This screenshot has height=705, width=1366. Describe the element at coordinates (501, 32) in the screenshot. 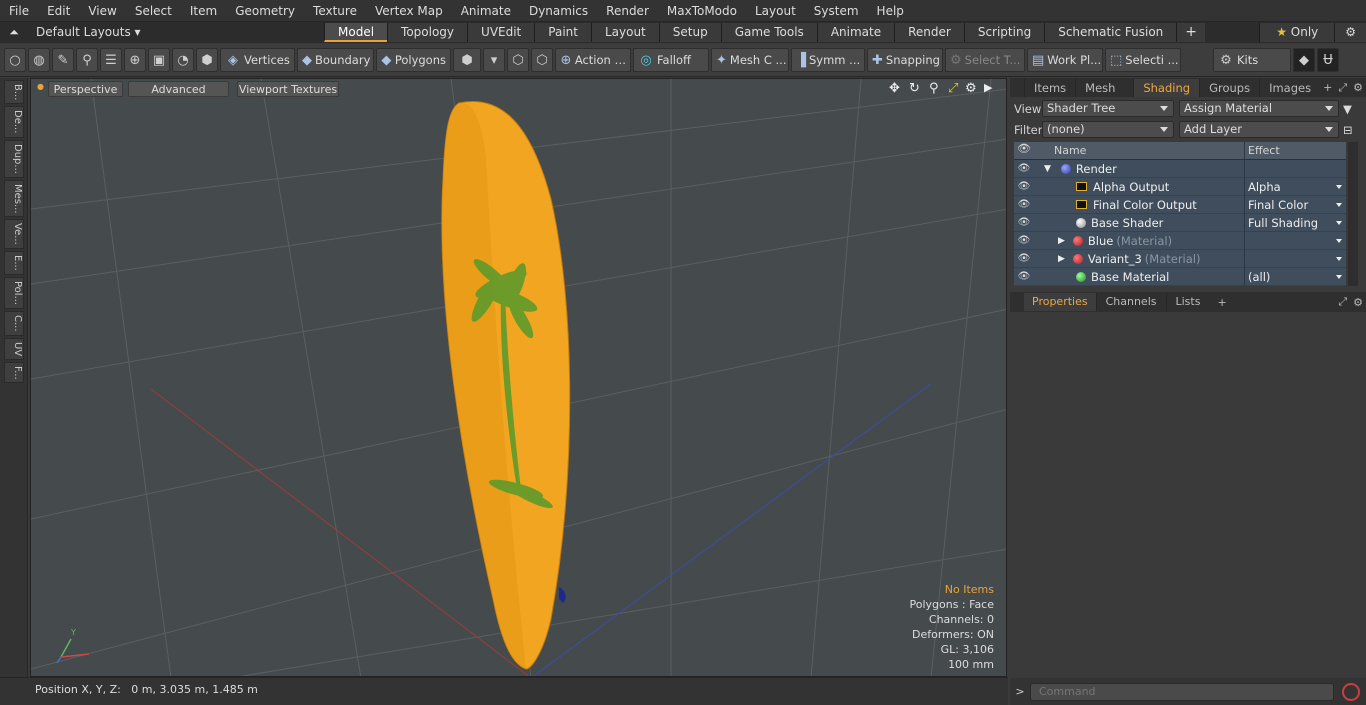

I see `tab-uvedit: UVEdit` at that location.